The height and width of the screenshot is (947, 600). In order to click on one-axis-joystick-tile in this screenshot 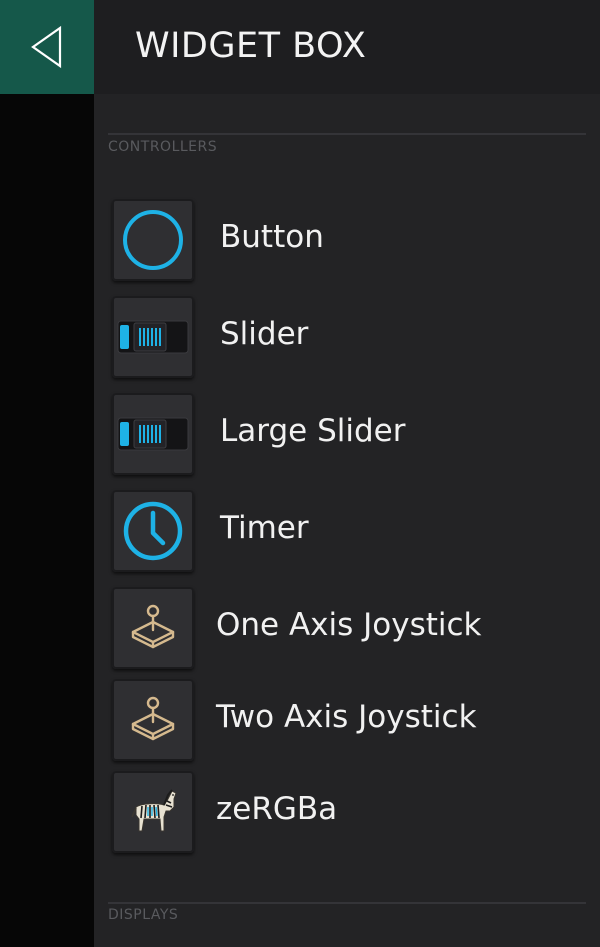, I will do `click(153, 628)`.